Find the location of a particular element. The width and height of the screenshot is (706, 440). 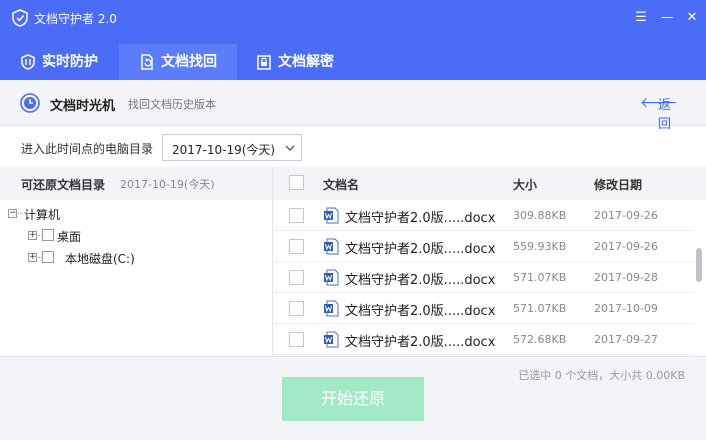

tab-document-recovery: 文档找回 is located at coordinates (178, 62).